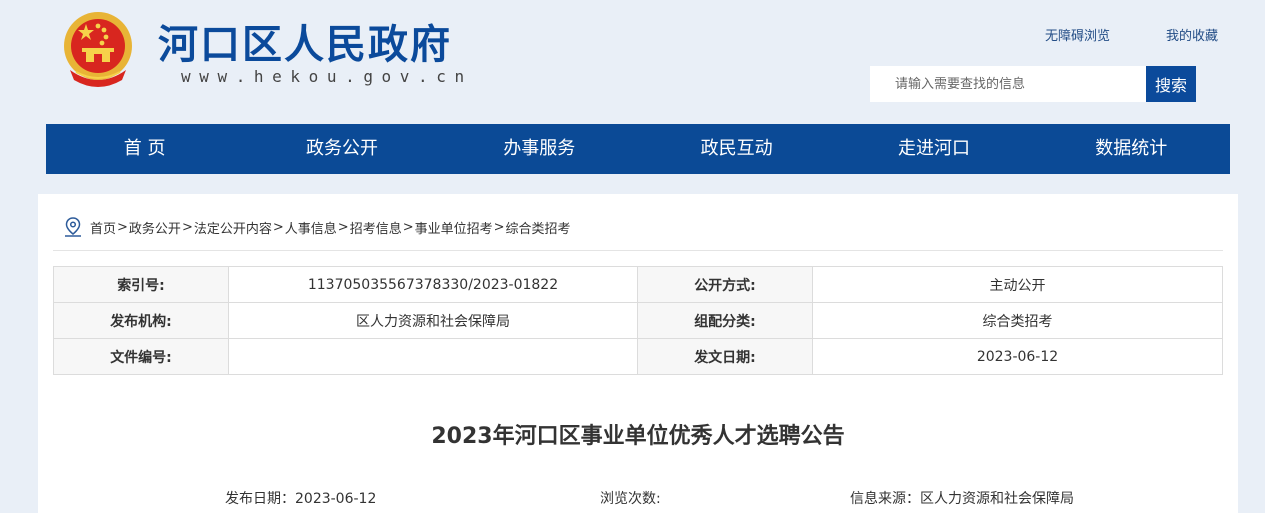 Image resolution: width=1265 pixels, height=513 pixels. Describe the element at coordinates (341, 149) in the screenshot. I see `nav-item-gov-affairs: 政务公开` at that location.